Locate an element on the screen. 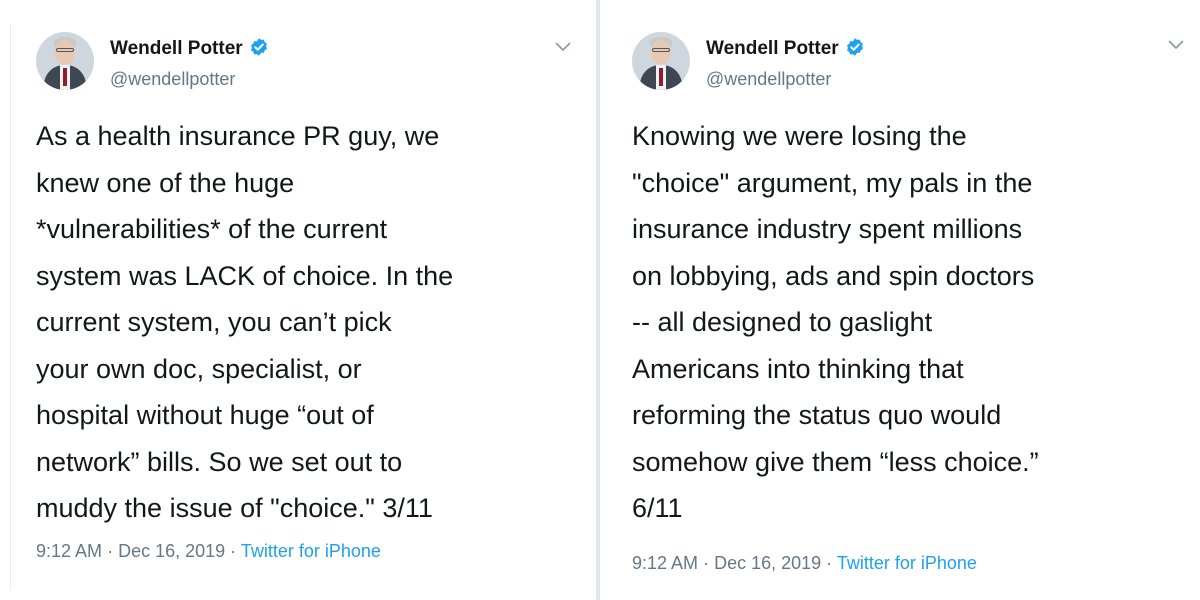  tweet-text-line: network” bills. So we set out to is located at coordinates (219, 461).